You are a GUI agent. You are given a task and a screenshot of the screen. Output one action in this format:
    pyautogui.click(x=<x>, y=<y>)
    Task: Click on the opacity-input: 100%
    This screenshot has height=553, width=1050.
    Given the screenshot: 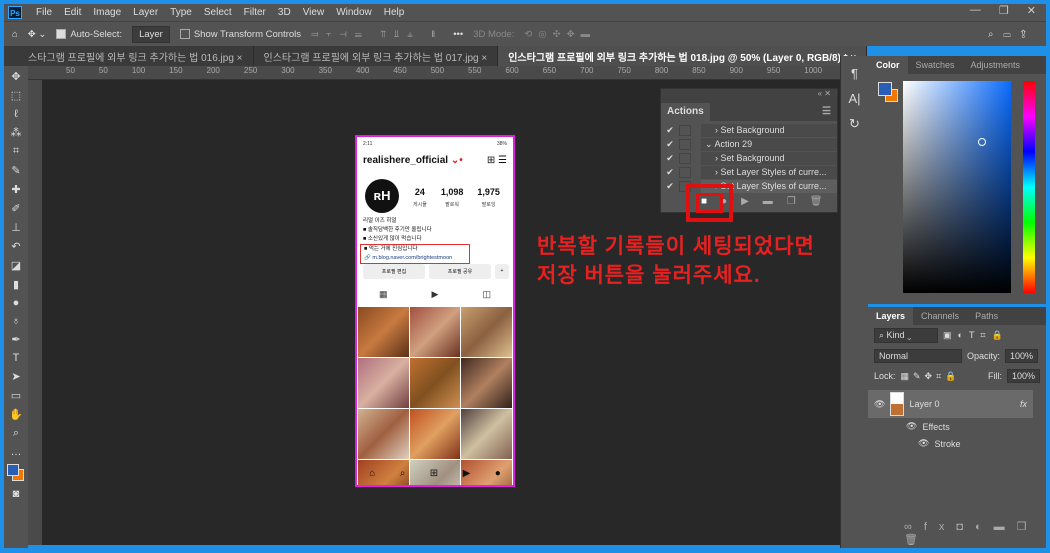 What is the action you would take?
    pyautogui.click(x=1022, y=356)
    